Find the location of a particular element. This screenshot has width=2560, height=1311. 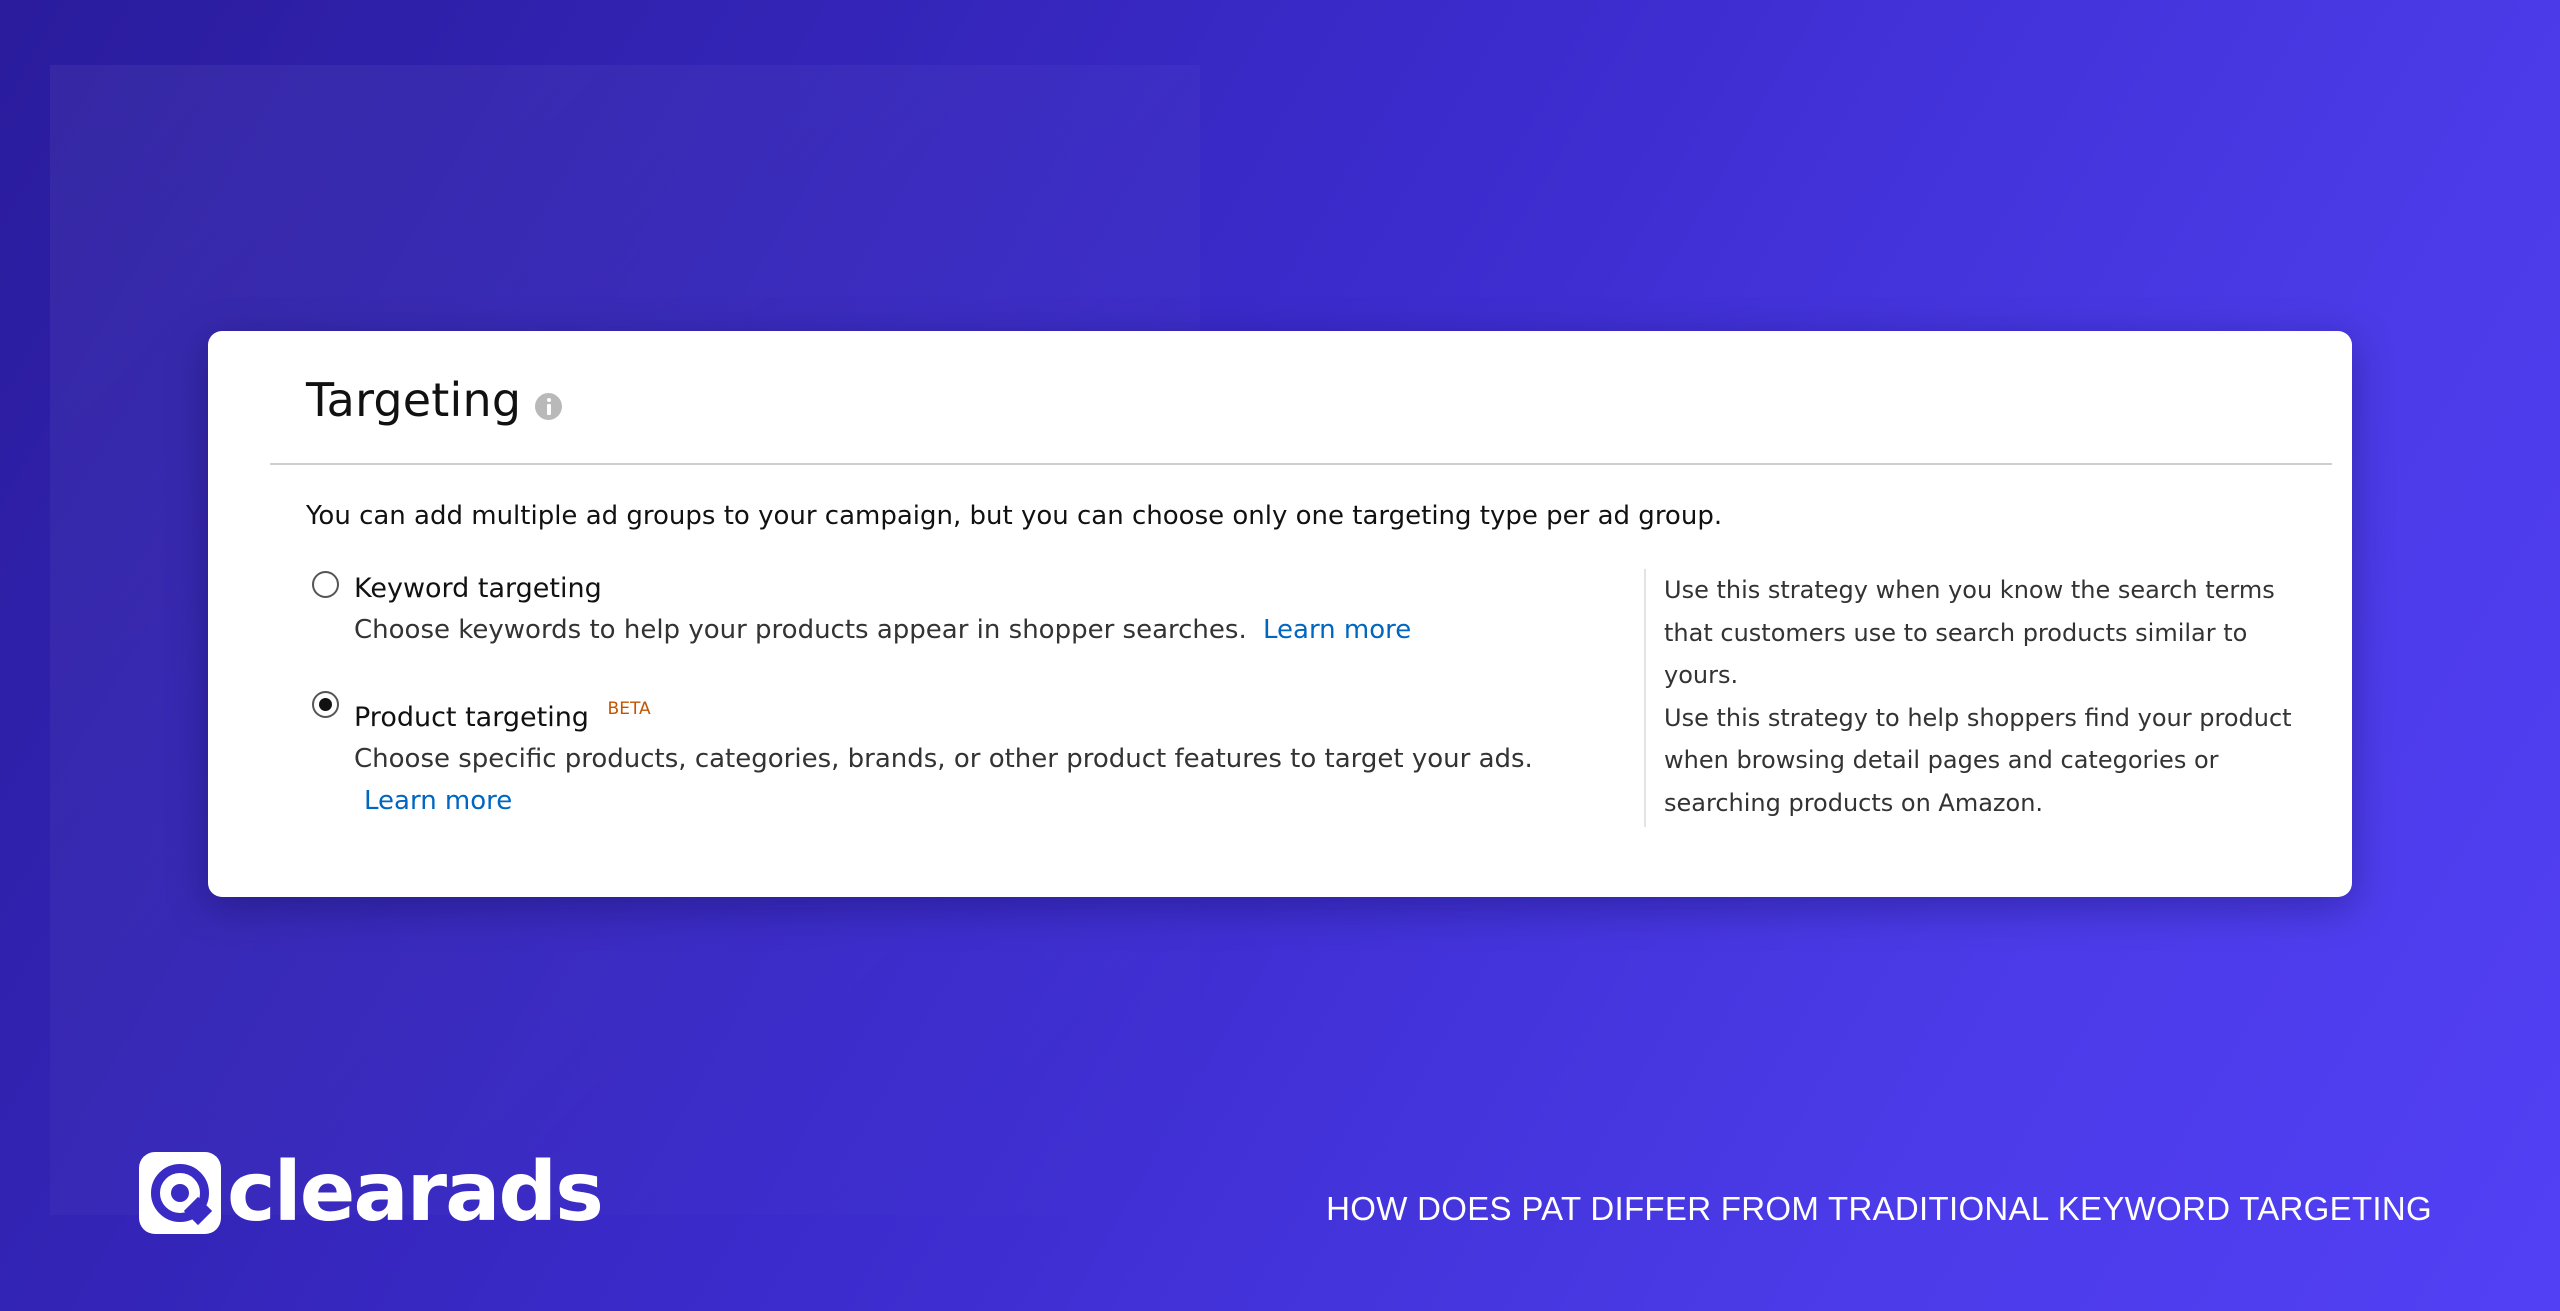

card-header: Targeting is located at coordinates (434, 400).